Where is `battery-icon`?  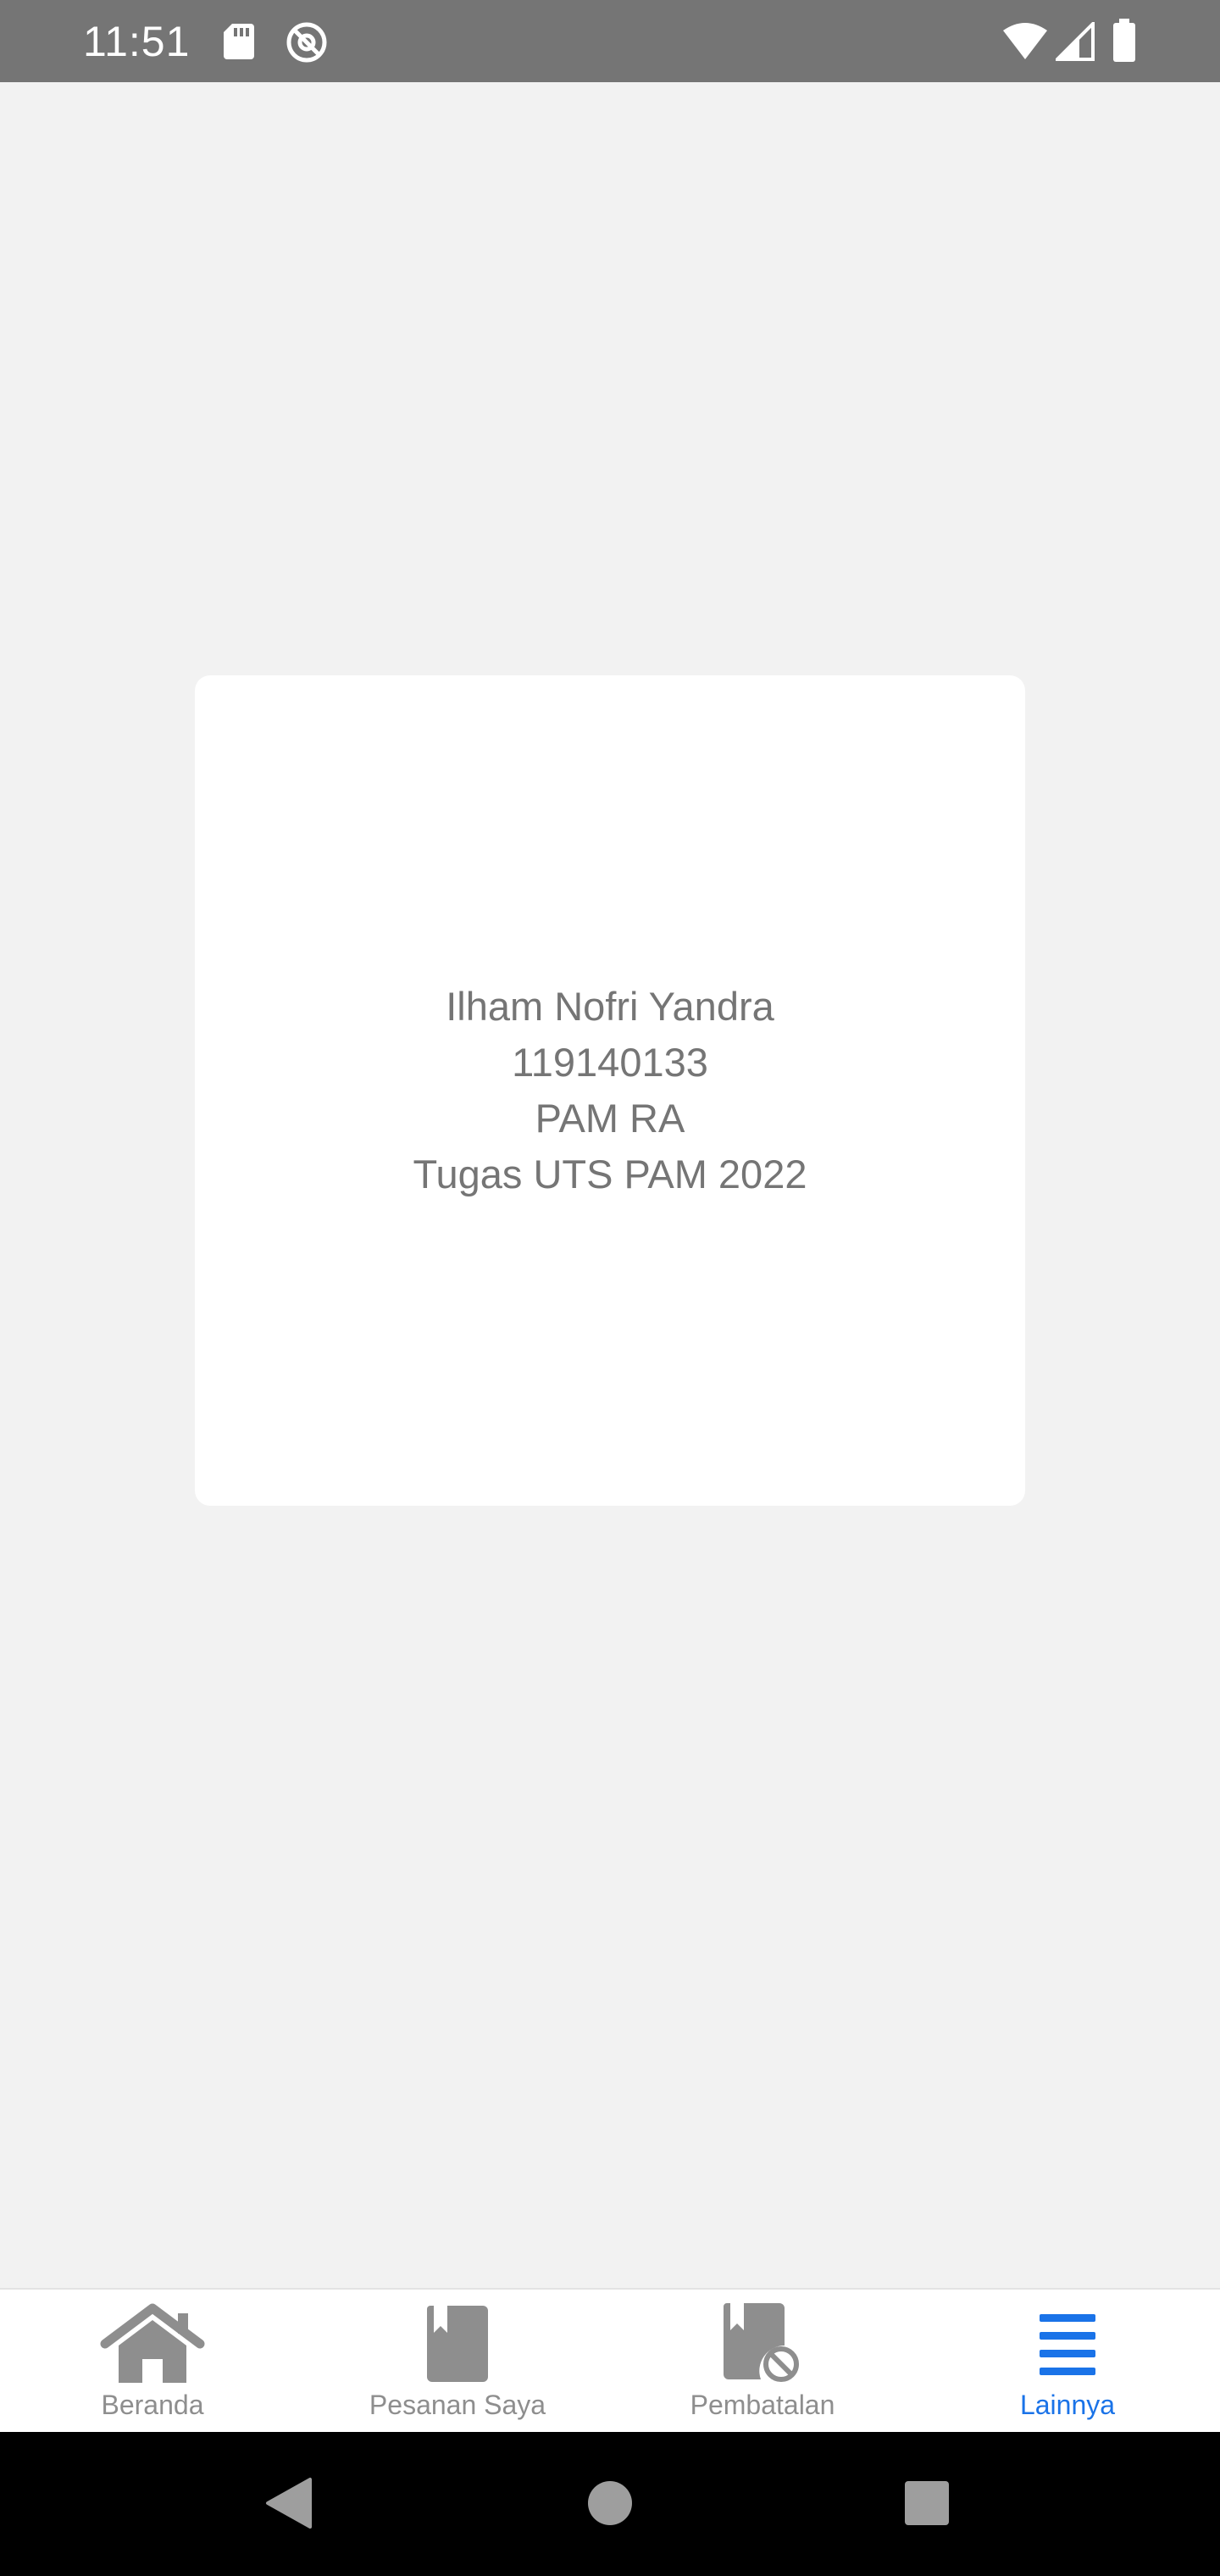
battery-icon is located at coordinates (1124, 43).